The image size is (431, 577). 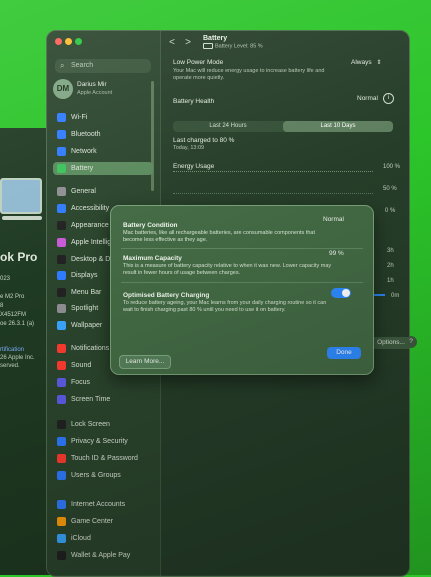 What do you see at coordinates (82, 65) in the screenshot?
I see `search-placeholder: Search` at bounding box center [82, 65].